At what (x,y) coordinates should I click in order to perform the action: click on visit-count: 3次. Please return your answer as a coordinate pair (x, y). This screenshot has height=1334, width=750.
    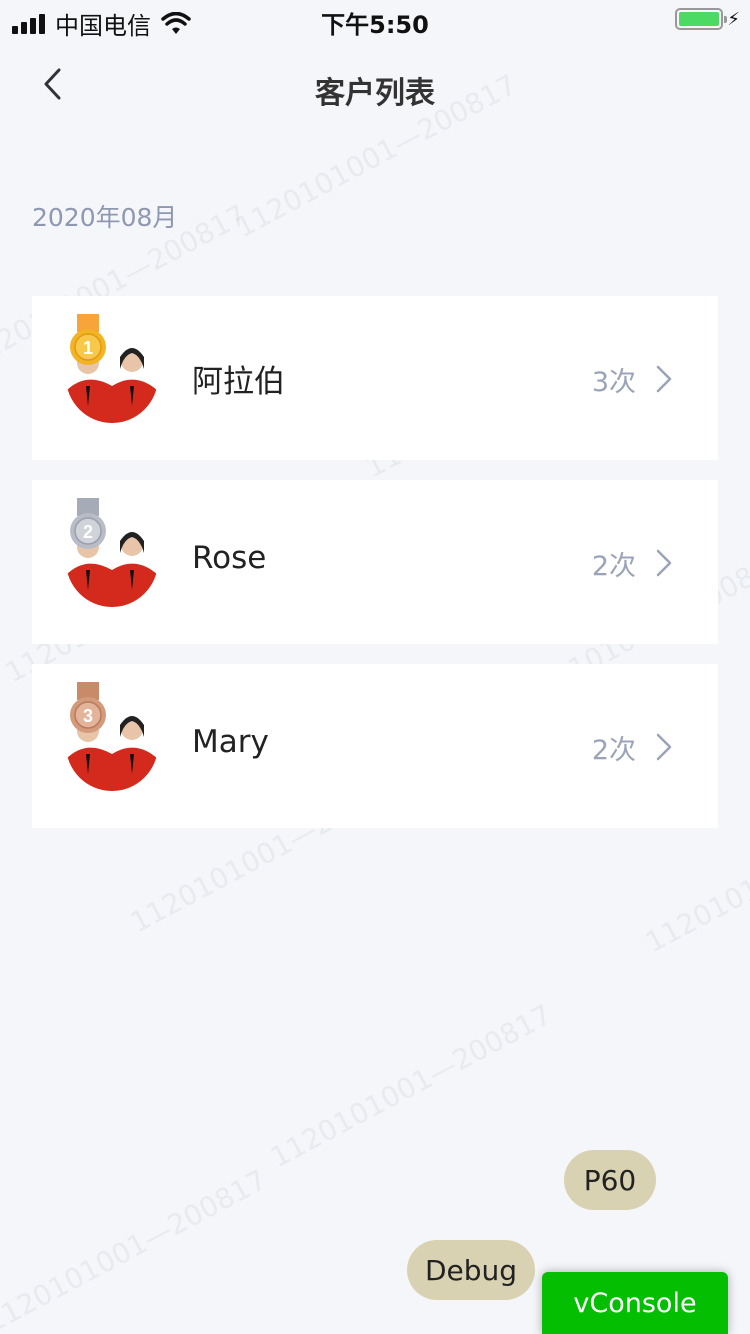
    Looking at the image, I should click on (613, 382).